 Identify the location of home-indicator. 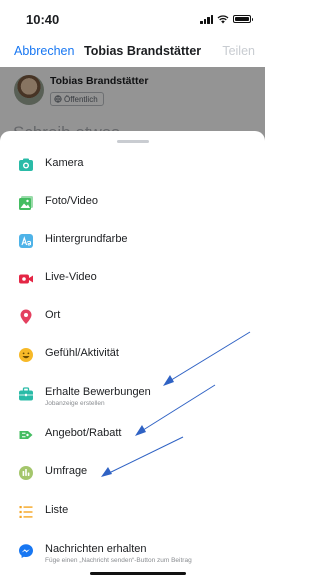
(138, 573).